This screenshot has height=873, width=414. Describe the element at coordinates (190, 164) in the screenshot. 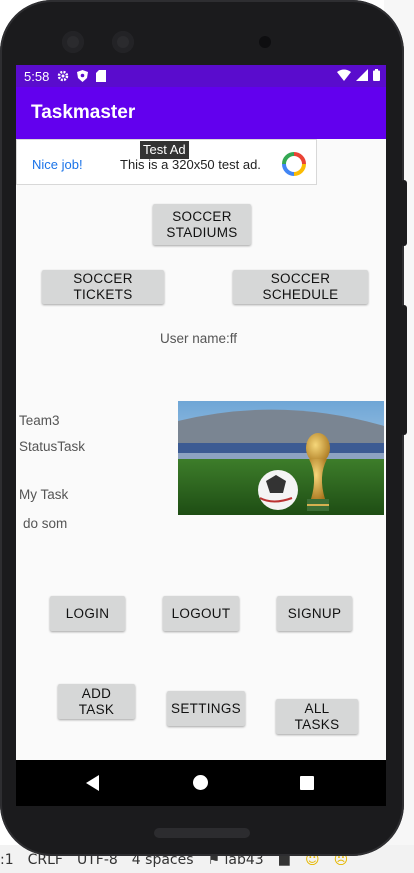

I see `ad-message: This is a 320x50 test ad.` at that location.